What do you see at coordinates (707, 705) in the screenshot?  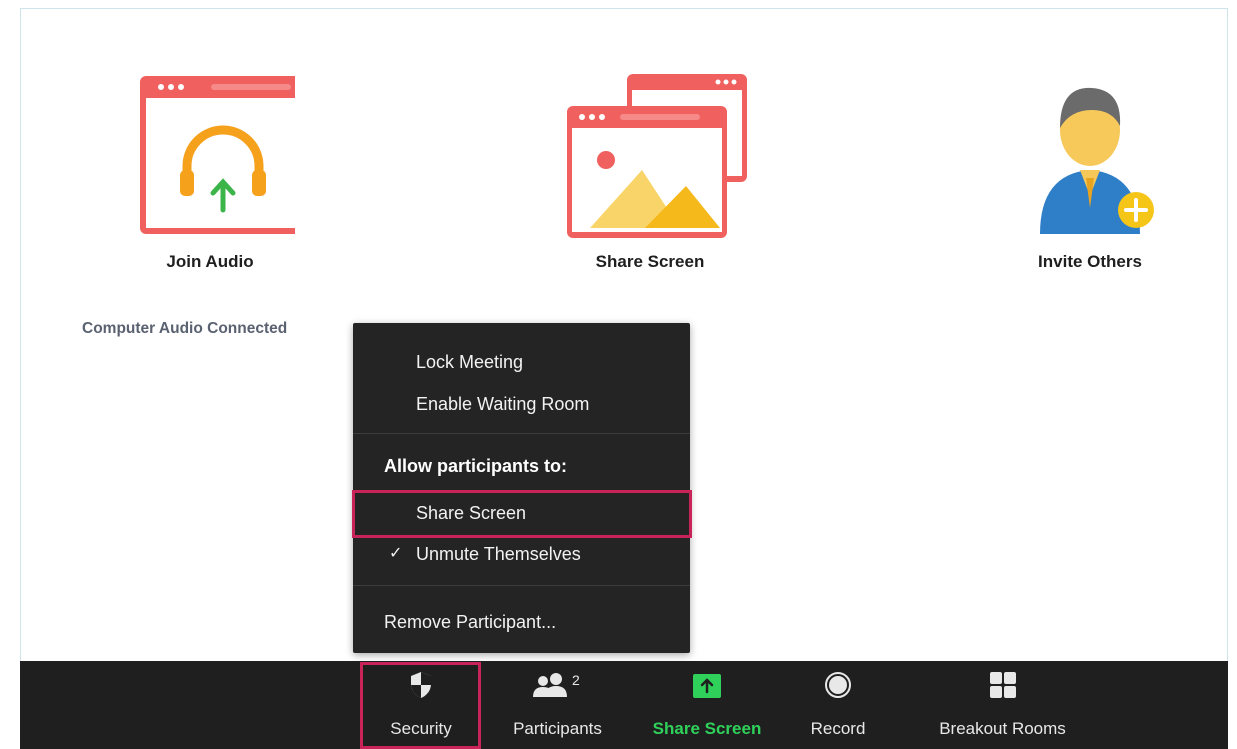 I see `share-screen-toolbar-button: Share Screen` at bounding box center [707, 705].